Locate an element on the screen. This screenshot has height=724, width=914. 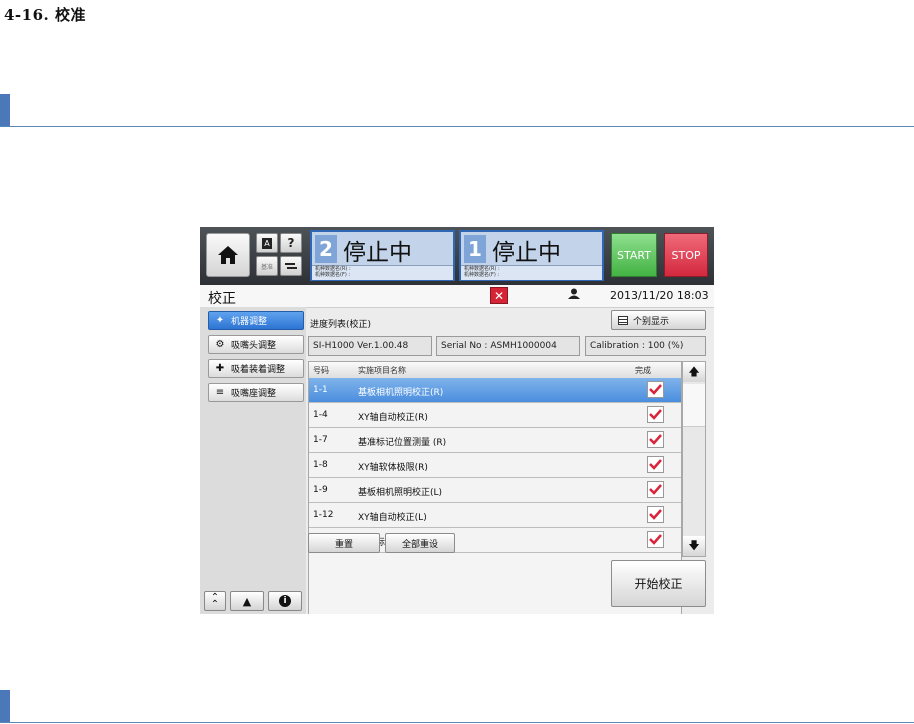
individual-display-button: 个别显示 is located at coordinates (658, 320).